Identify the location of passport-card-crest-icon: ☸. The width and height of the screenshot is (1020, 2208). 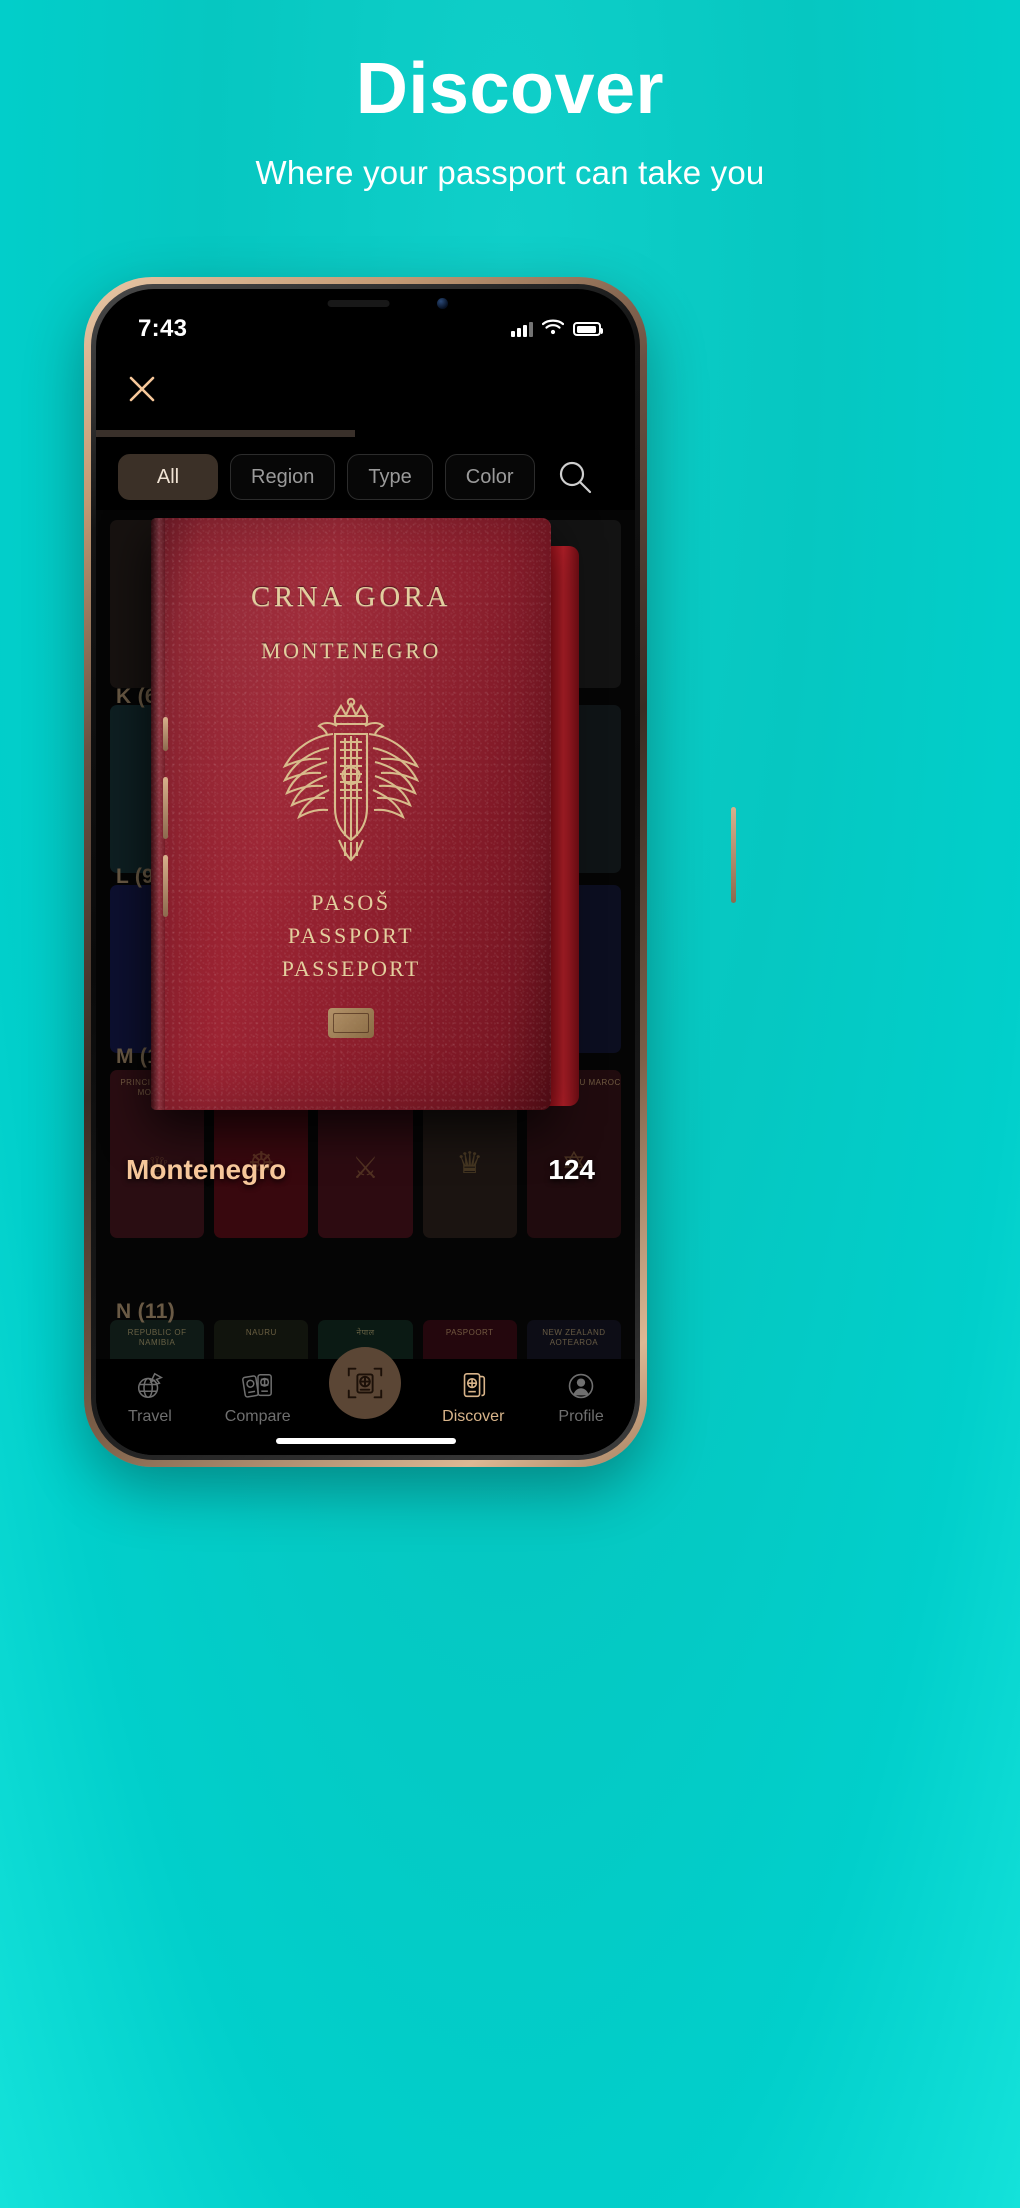
(261, 1163).